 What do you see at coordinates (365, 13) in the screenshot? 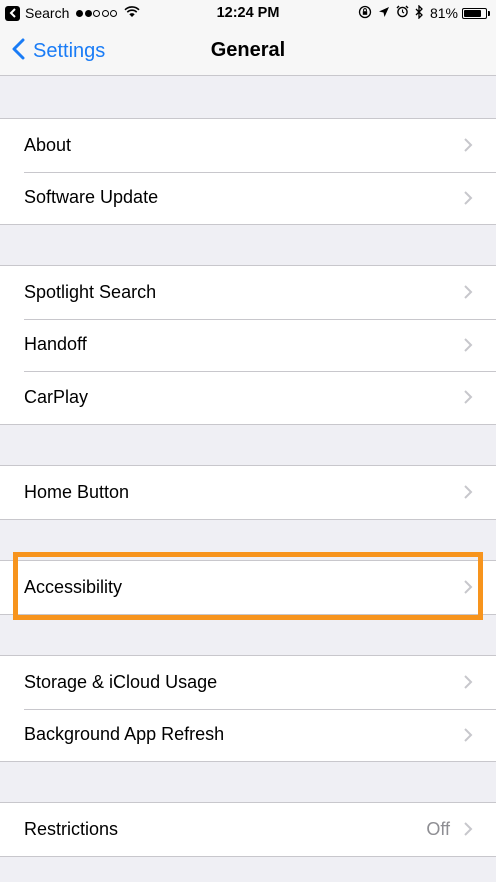
I see `orientation-lock-icon` at bounding box center [365, 13].